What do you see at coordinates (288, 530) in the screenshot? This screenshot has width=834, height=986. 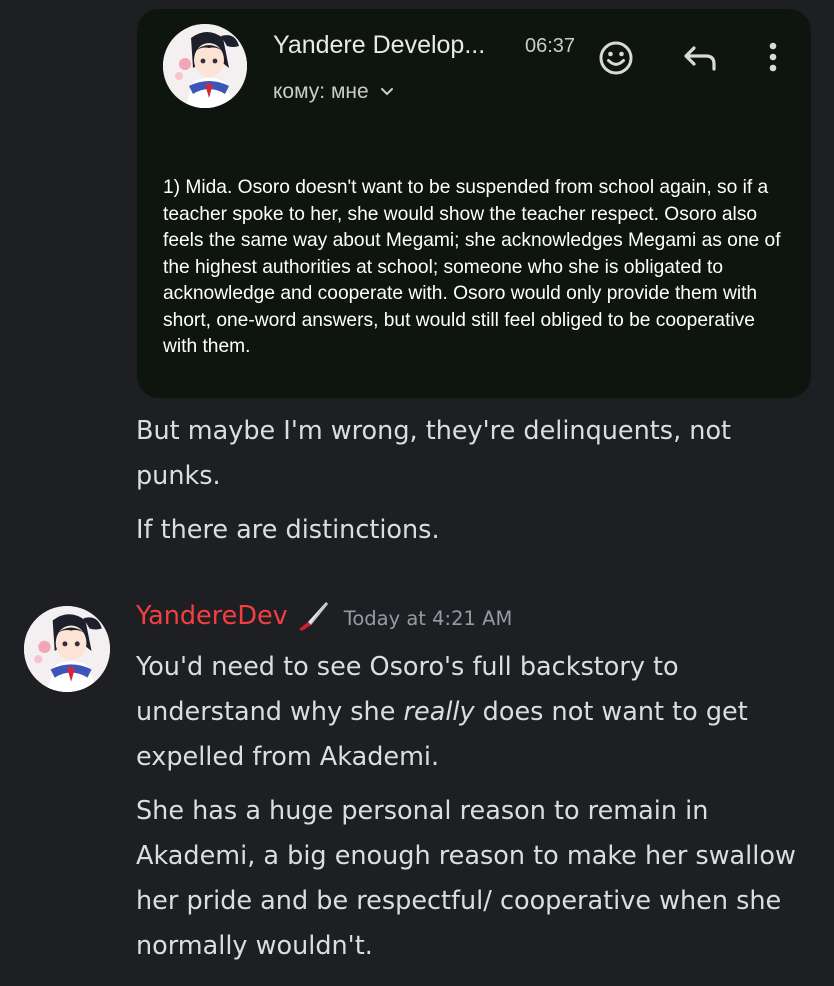 I see `message-content: If there are distinctions.` at bounding box center [288, 530].